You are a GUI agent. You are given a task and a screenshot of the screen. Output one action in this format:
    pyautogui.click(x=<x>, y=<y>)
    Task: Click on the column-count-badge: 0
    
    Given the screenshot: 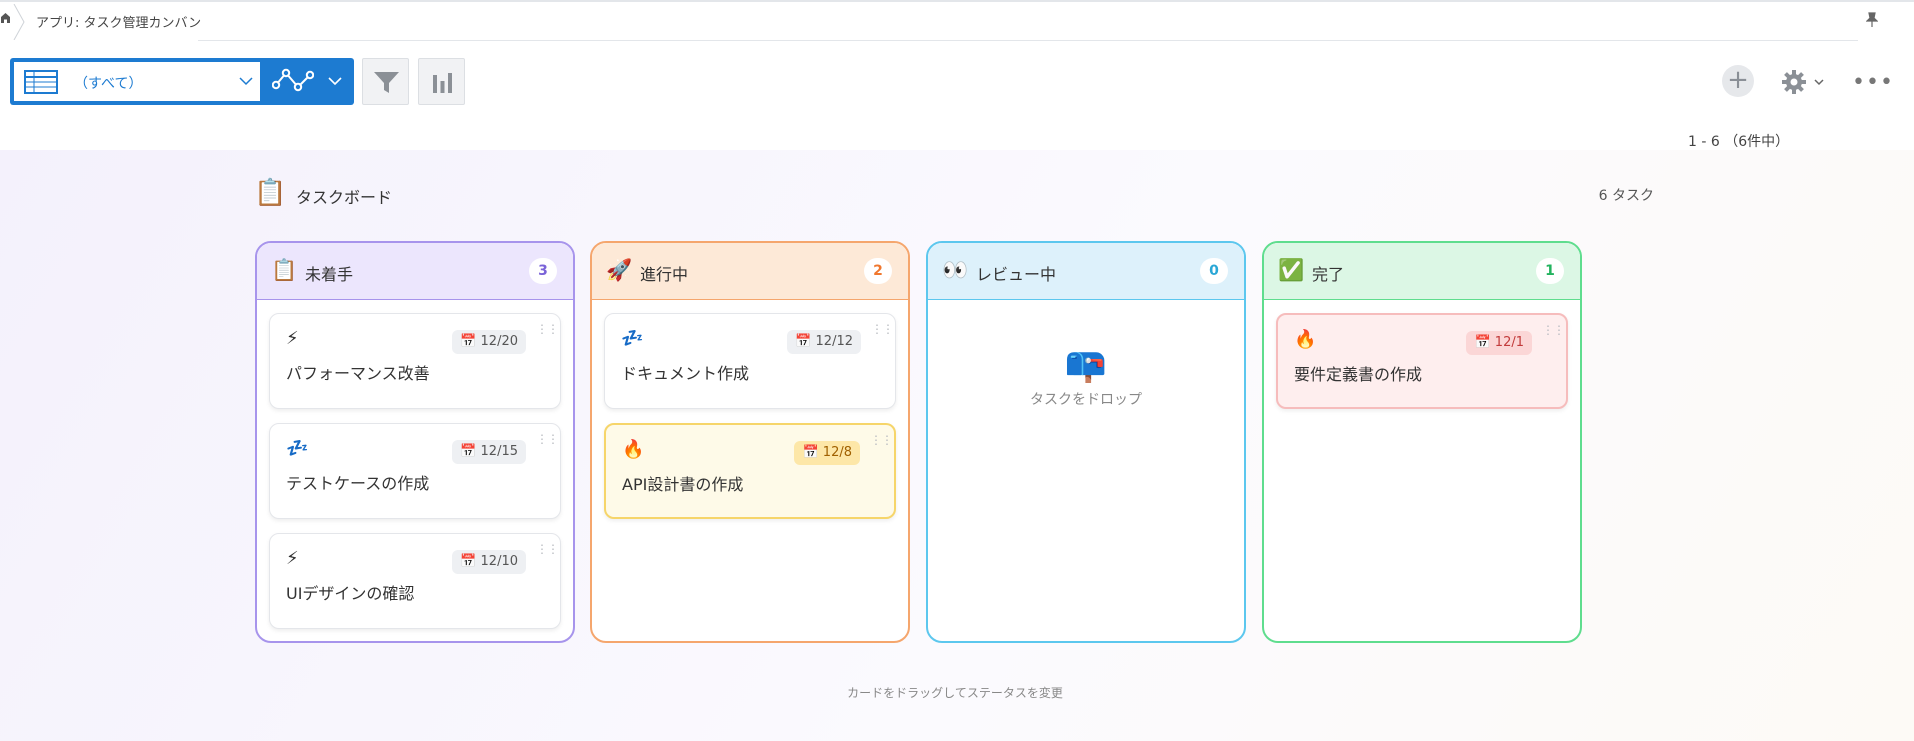 What is the action you would take?
    pyautogui.click(x=1214, y=271)
    